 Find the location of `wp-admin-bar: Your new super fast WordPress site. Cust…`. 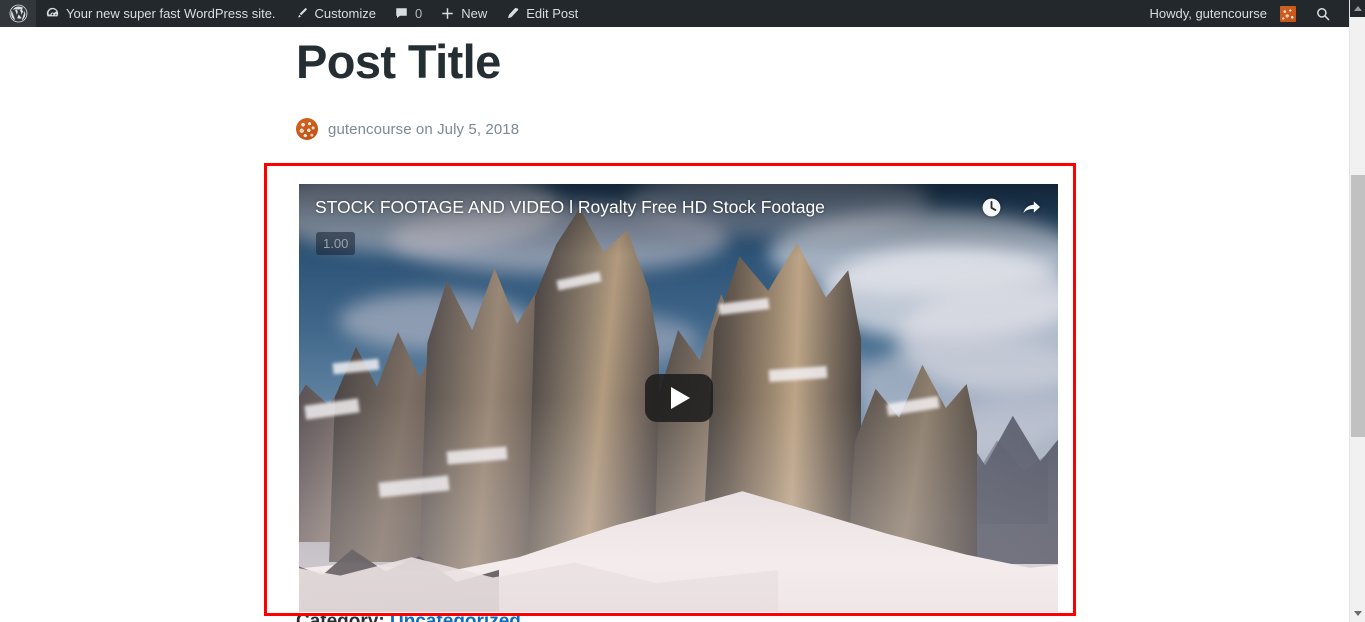

wp-admin-bar: Your new super fast WordPress site. Cust… is located at coordinates (674, 13).